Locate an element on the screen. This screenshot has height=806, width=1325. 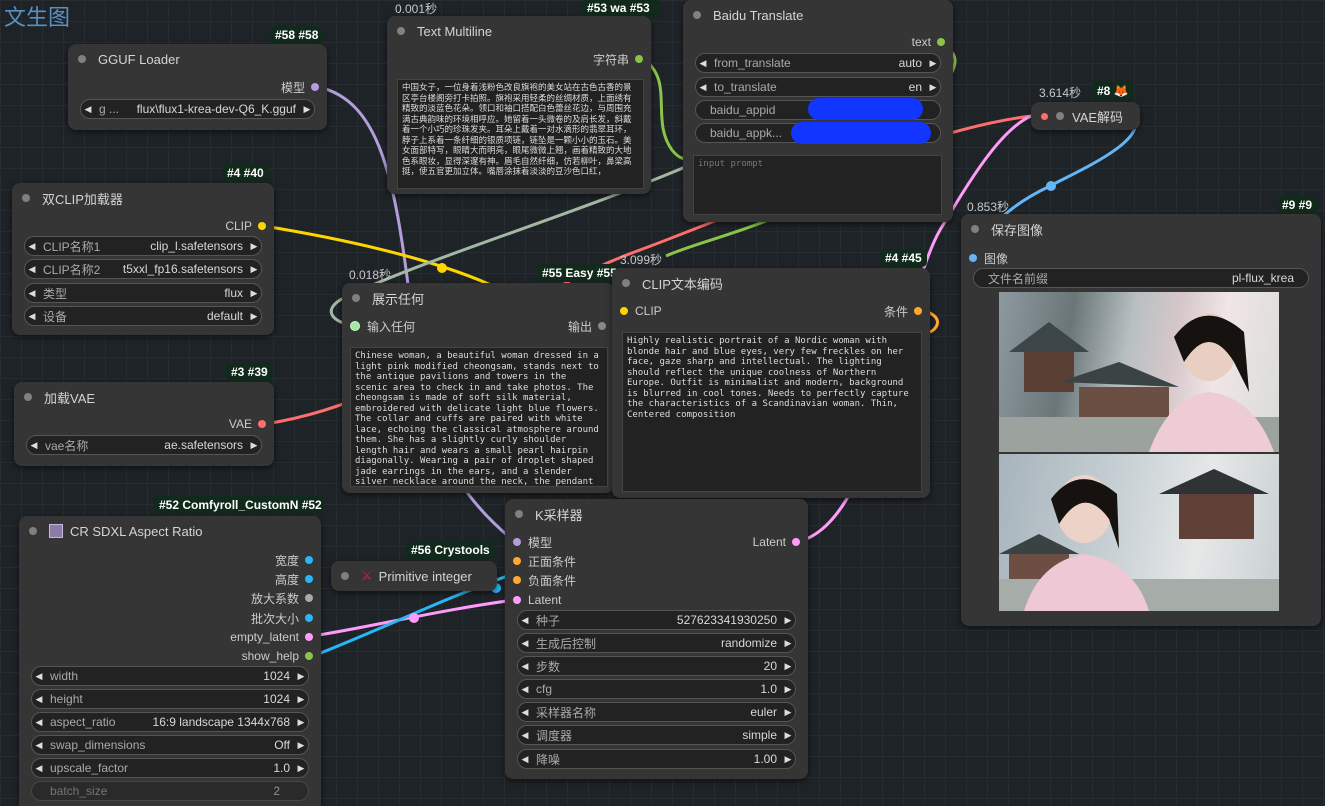
denoise-input: ◀ 降噪 1.00 ▶ is located at coordinates (656, 759).